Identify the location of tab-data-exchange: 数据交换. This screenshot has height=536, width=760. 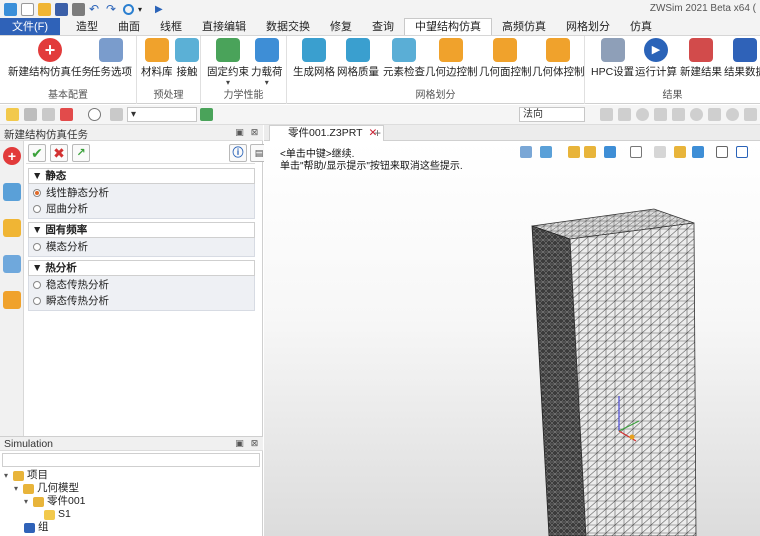
(288, 26).